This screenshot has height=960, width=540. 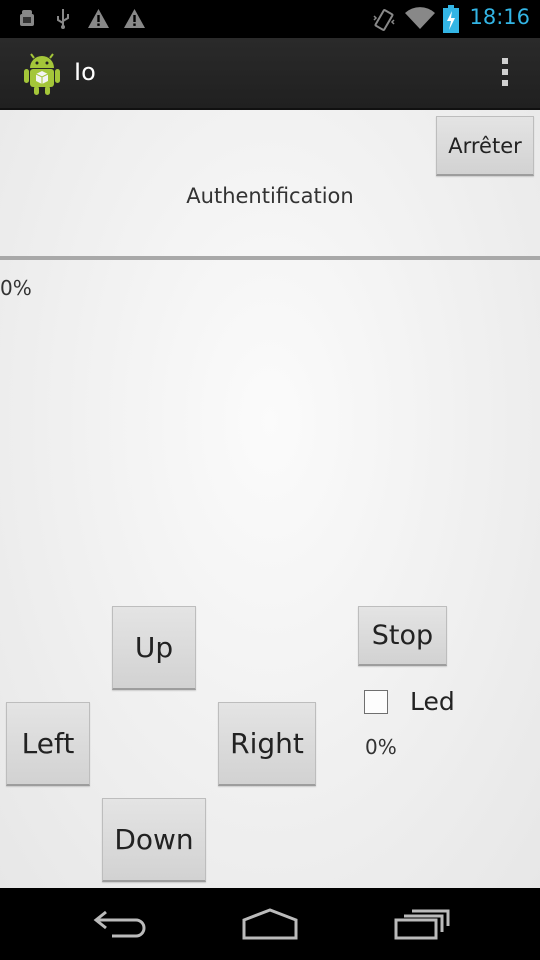 What do you see at coordinates (432, 701) in the screenshot?
I see `led-label: Led` at bounding box center [432, 701].